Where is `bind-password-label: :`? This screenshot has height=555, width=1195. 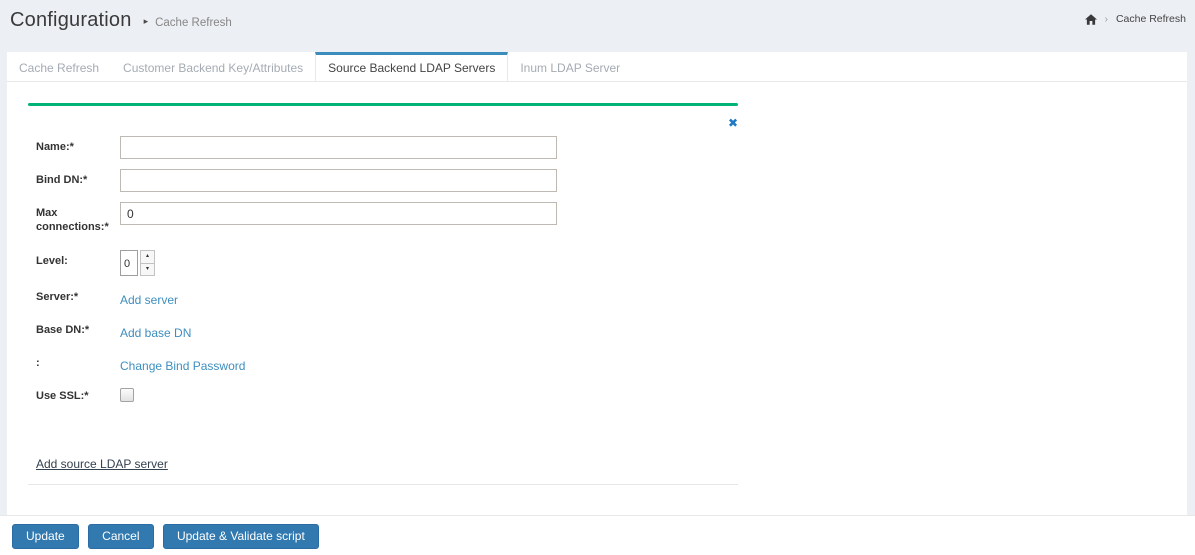 bind-password-label: : is located at coordinates (38, 363).